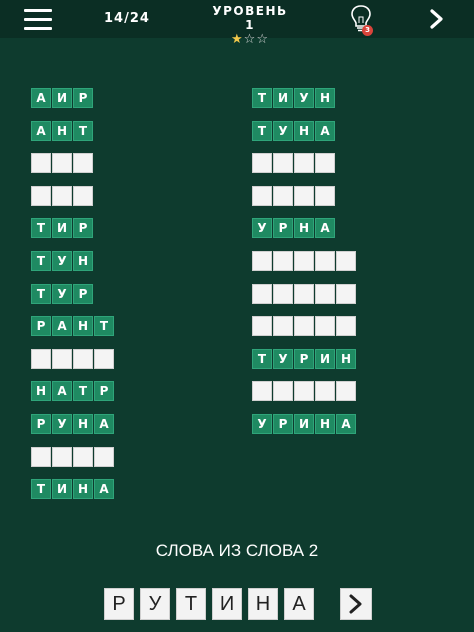 The image size is (474, 632). I want to click on word-list-right: ТИУНТУНАУРНАТУРИНУРИНА, so click(304, 267).